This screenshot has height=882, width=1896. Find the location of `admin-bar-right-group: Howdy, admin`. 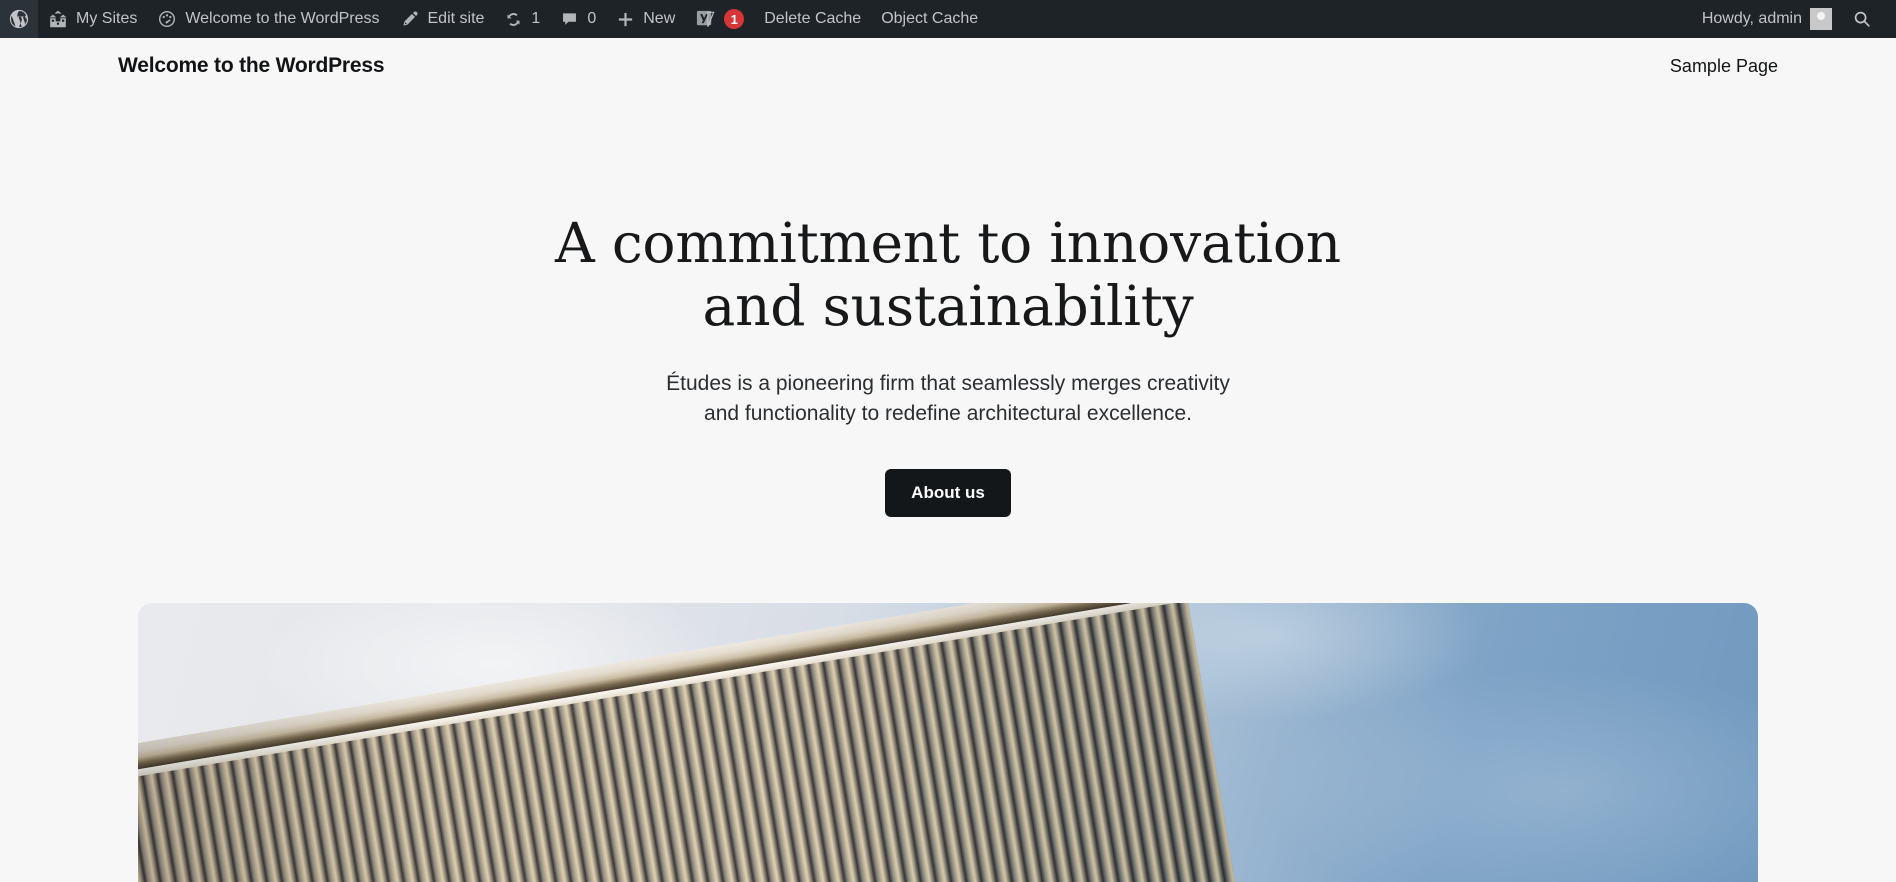

admin-bar-right-group: Howdy, admin is located at coordinates (1794, 19).